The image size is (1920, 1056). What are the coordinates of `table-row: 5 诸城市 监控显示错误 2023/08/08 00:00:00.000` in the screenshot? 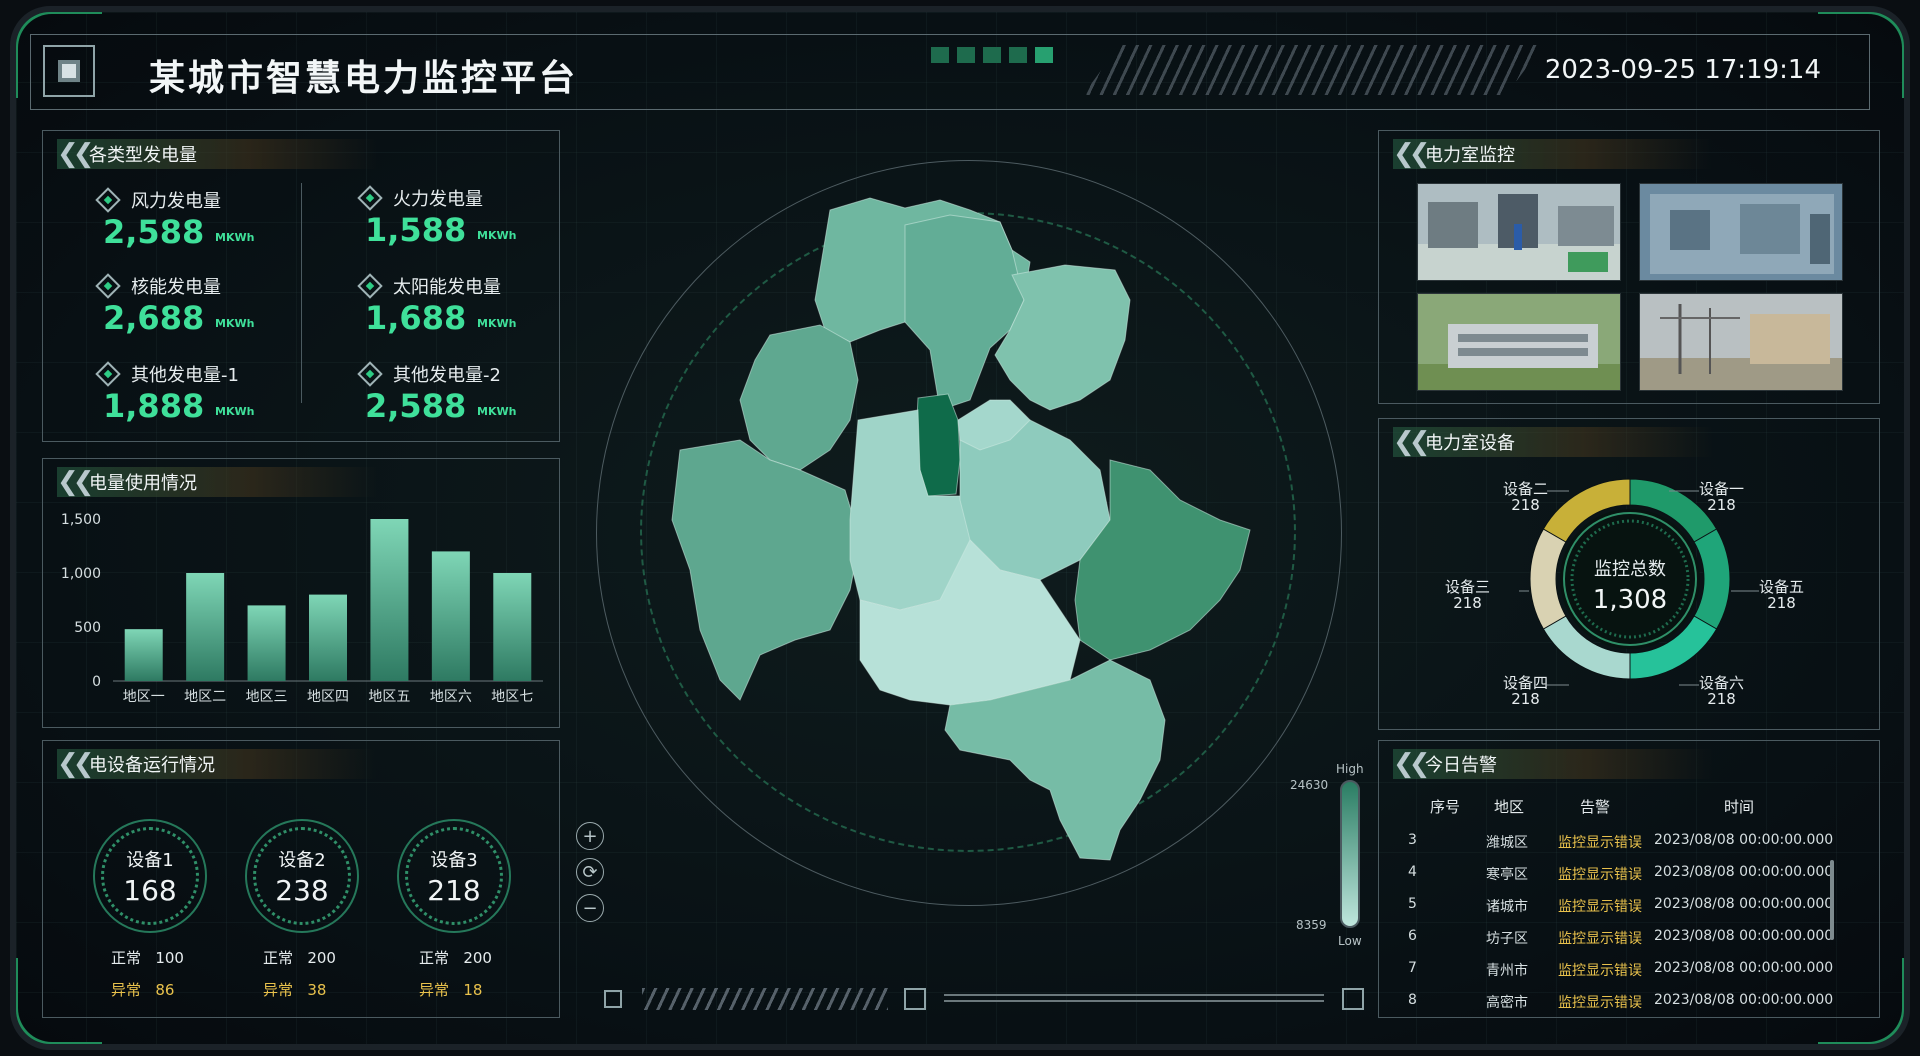 It's located at (1608, 904).